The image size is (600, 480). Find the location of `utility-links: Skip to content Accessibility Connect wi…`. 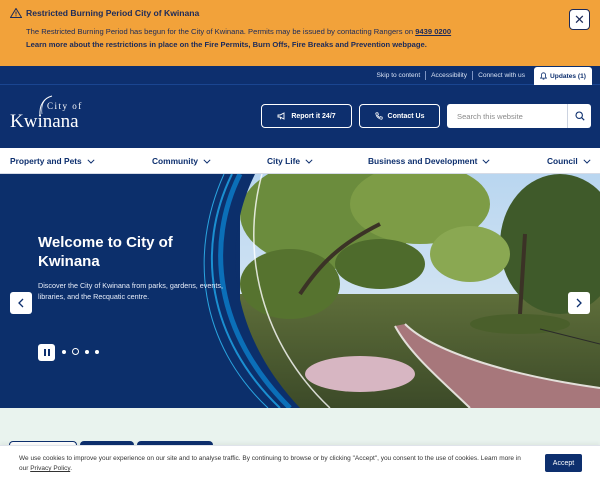

utility-links: Skip to content Accessibility Connect wi… is located at coordinates (451, 75).